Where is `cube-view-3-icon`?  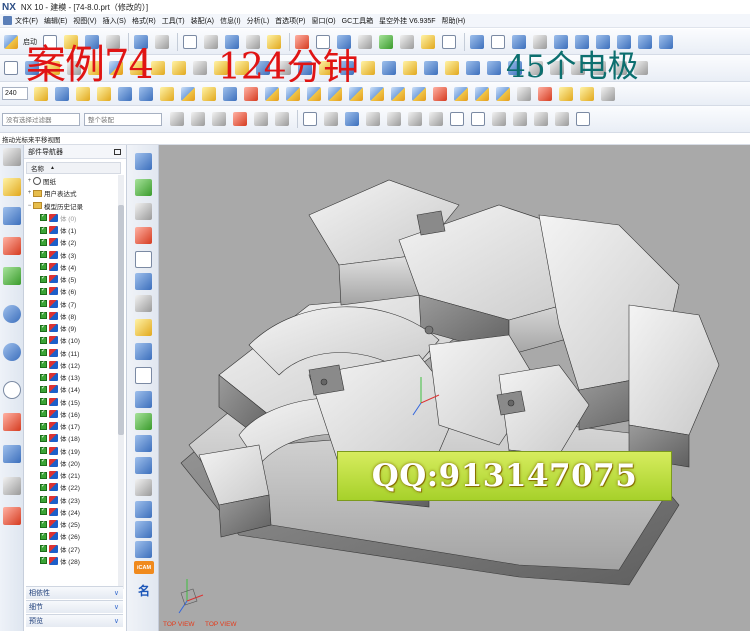 cube-view-3-icon is located at coordinates (314, 94).